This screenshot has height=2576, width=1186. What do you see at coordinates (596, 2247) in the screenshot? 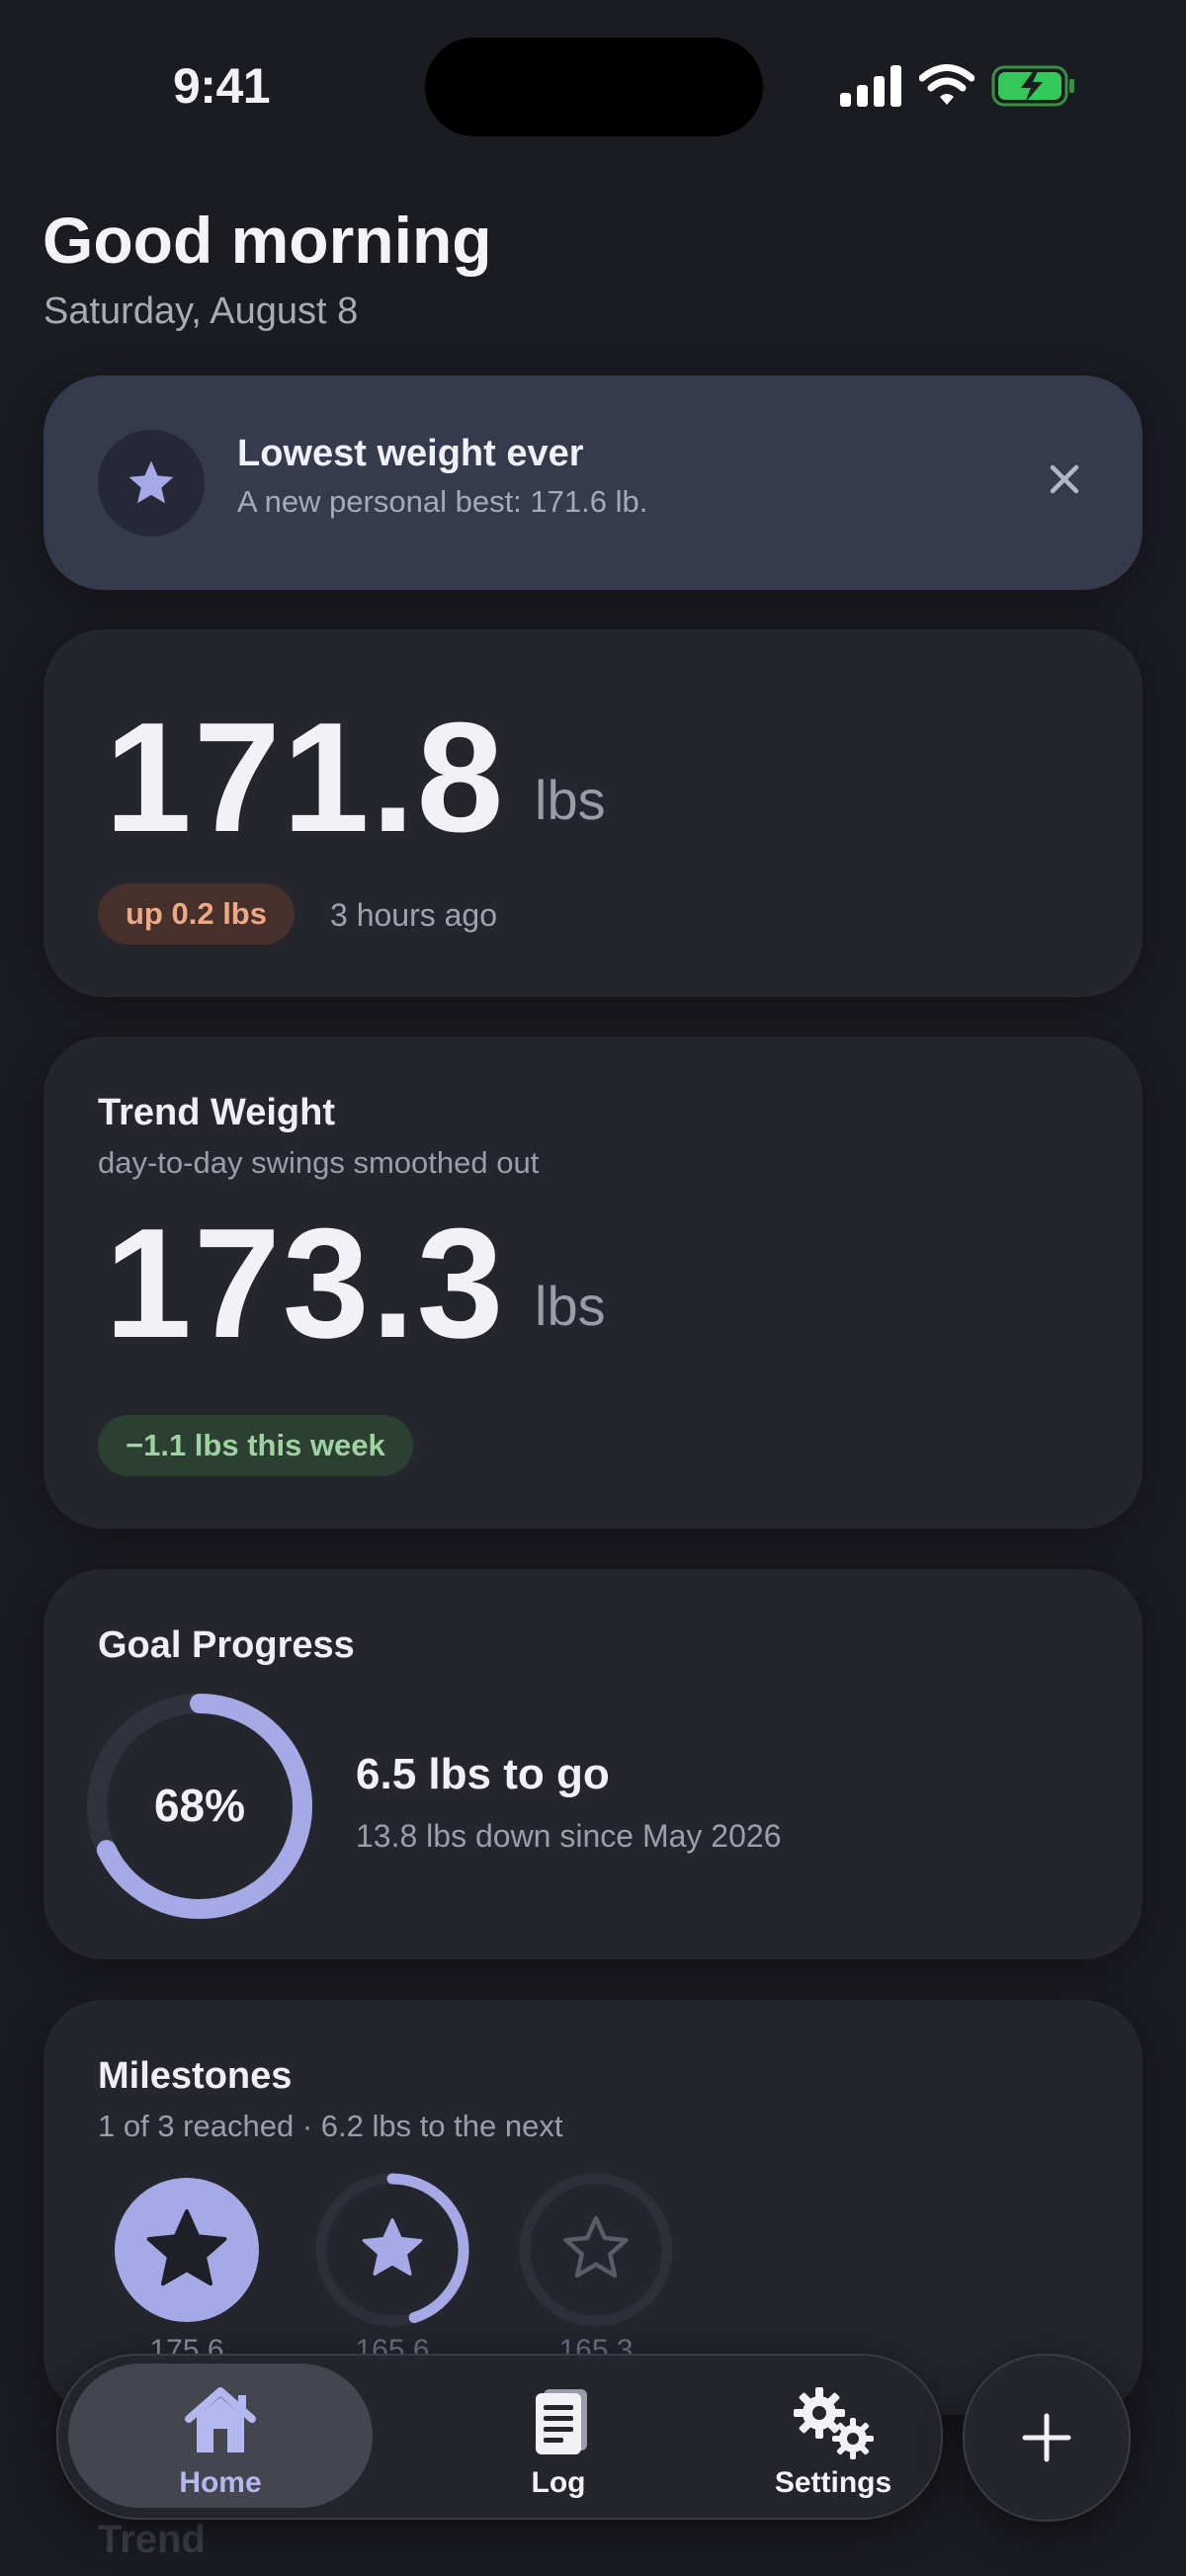
I see `star-outline-icon` at bounding box center [596, 2247].